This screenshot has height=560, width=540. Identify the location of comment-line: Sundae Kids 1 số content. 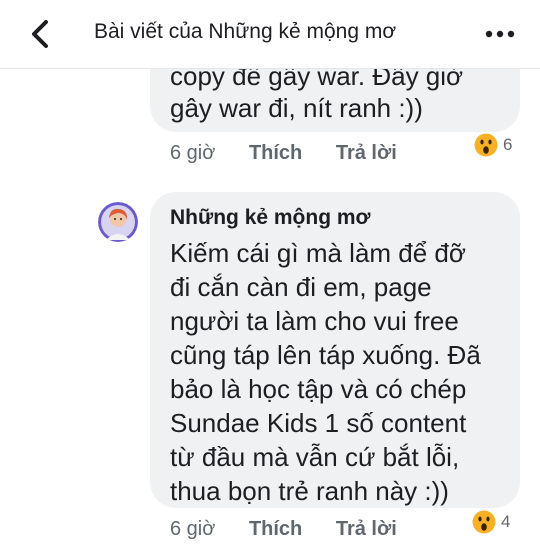
(318, 423).